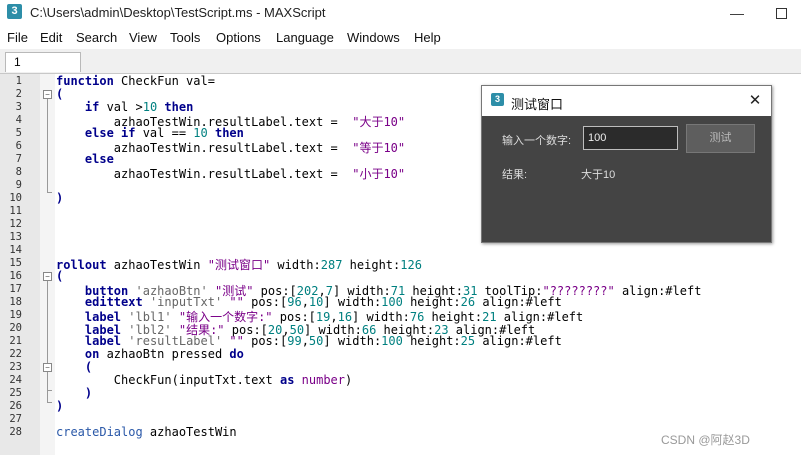 Image resolution: width=801 pixels, height=455 pixels. What do you see at coordinates (15, 432) in the screenshot?
I see `line-number: 28` at bounding box center [15, 432].